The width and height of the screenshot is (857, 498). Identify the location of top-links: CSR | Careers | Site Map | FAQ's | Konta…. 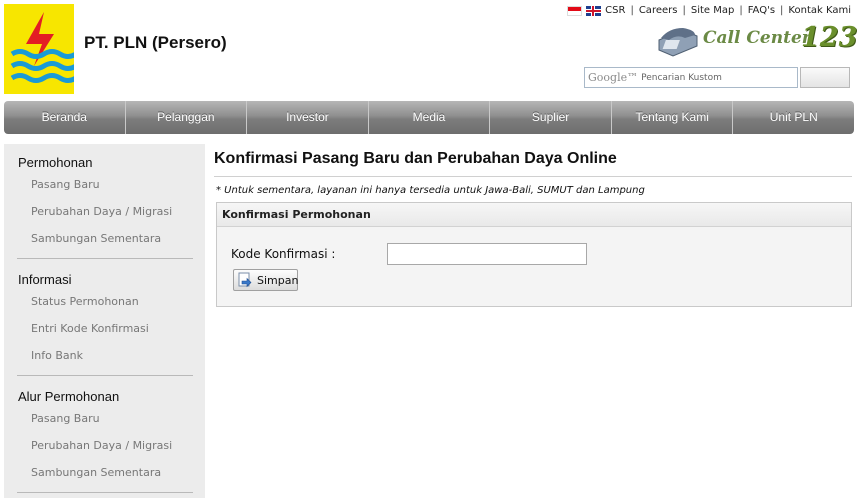
(709, 10).